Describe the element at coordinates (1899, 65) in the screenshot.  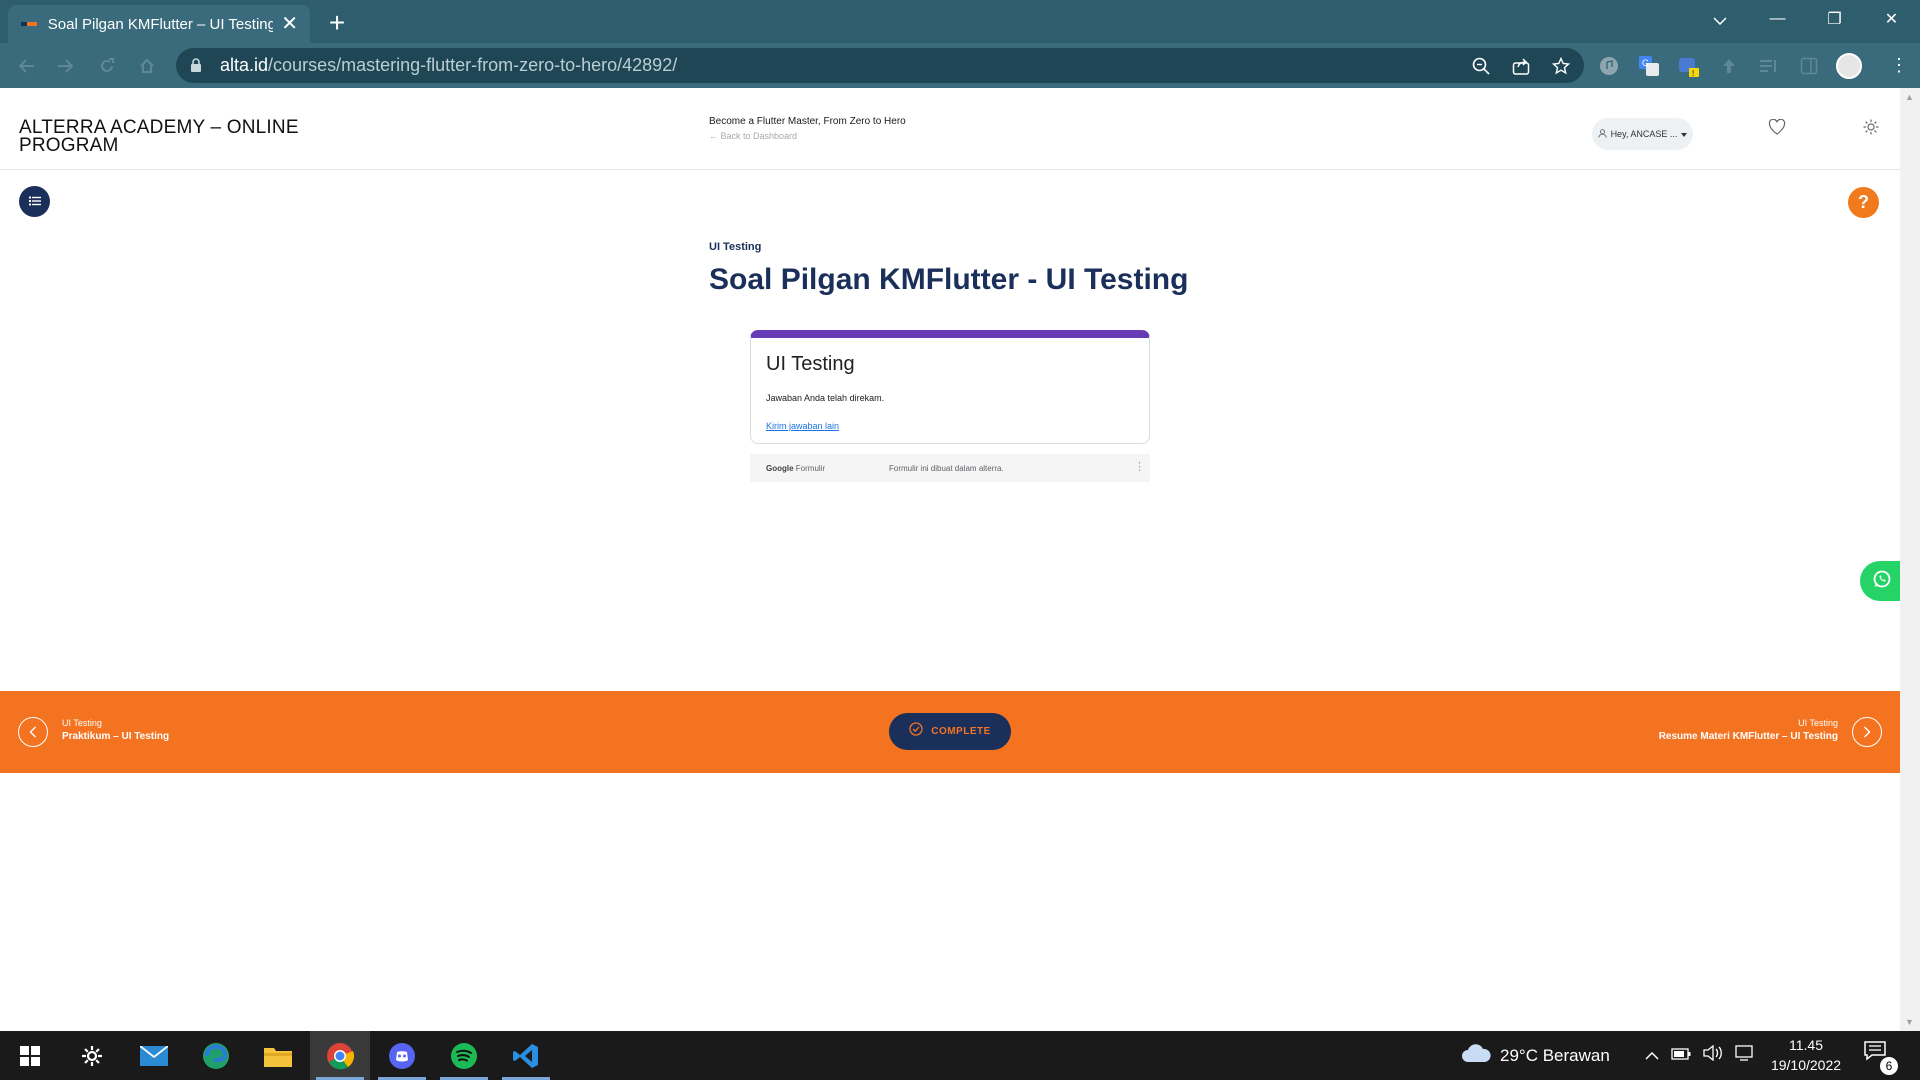
I see `browser-menu-icon: ⋮` at that location.